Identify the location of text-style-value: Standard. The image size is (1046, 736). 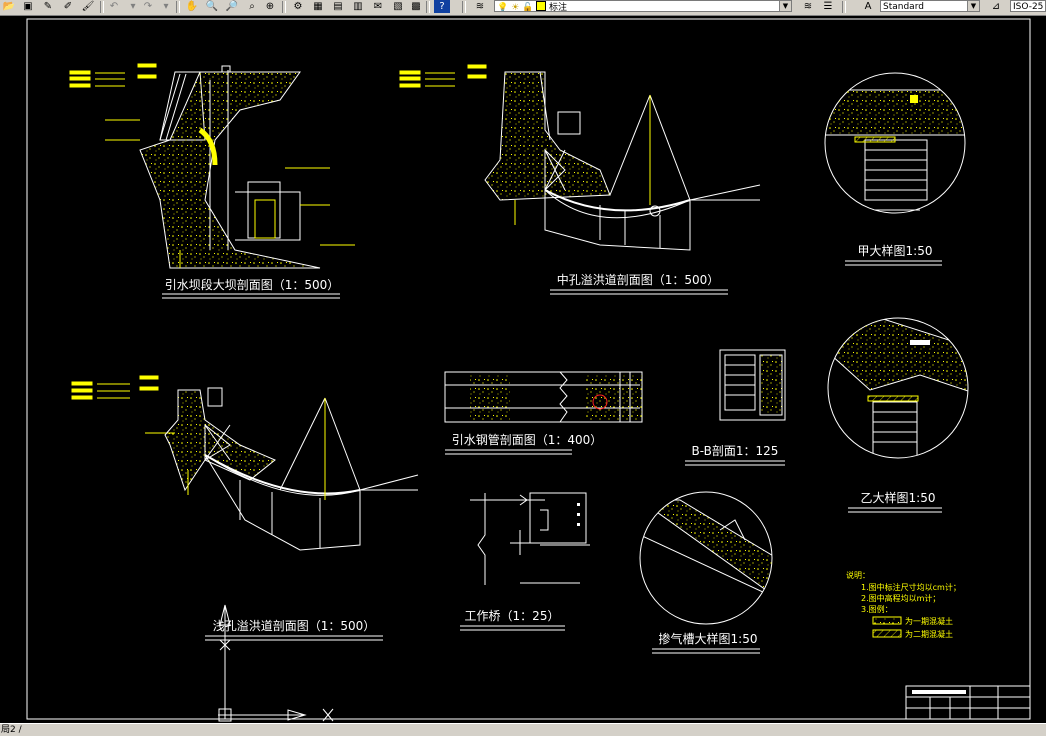
(903, 7).